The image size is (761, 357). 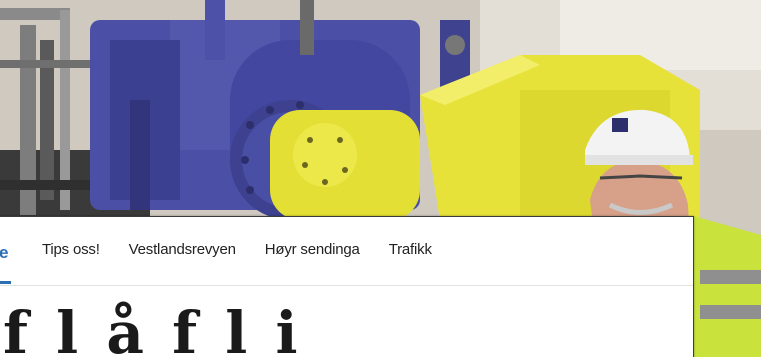 What do you see at coordinates (4, 253) in the screenshot?
I see `brand-fragment: e` at bounding box center [4, 253].